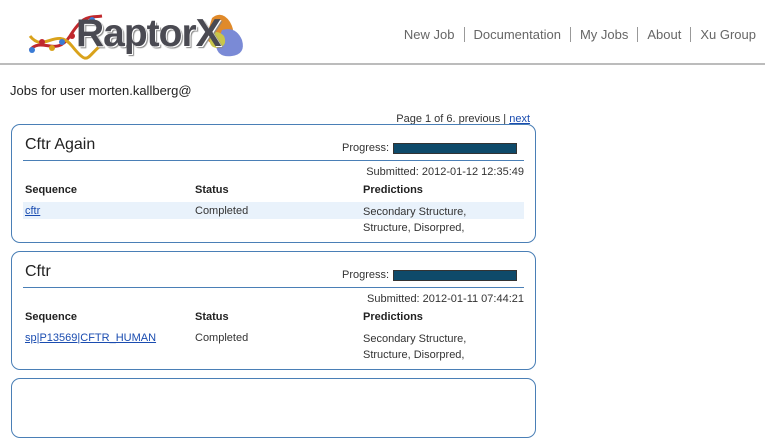 The image size is (765, 438). What do you see at coordinates (664, 34) in the screenshot?
I see `nav-about: About` at bounding box center [664, 34].